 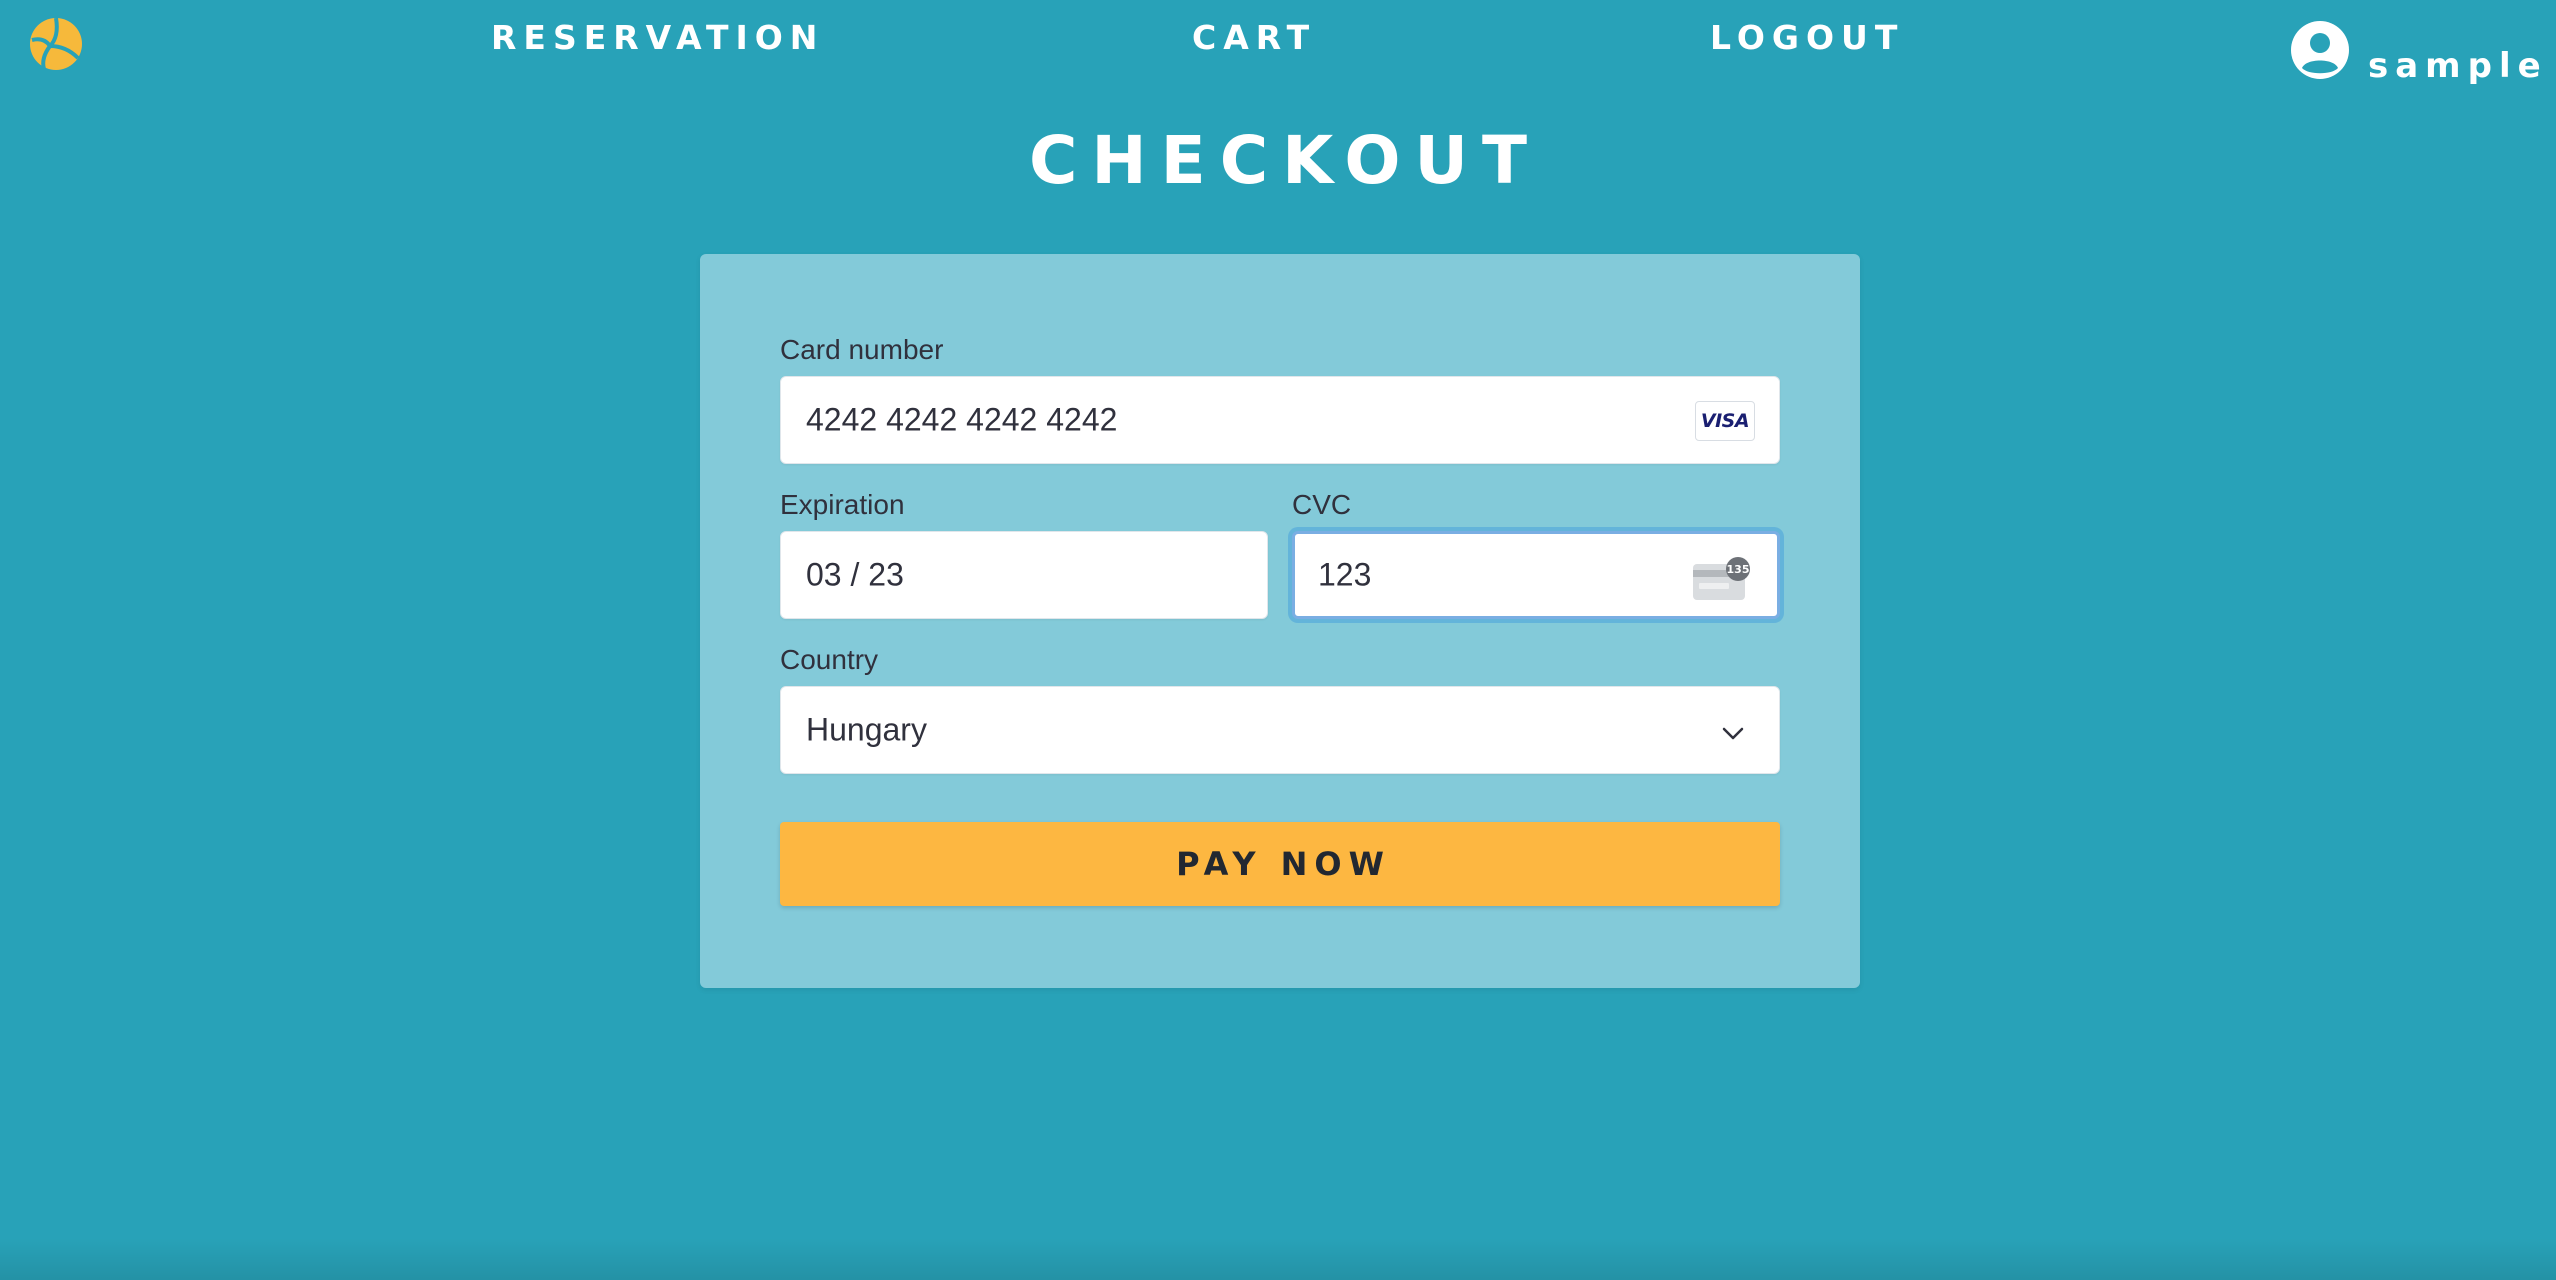 I want to click on expiration-input: 03 / 23, so click(x=1024, y=575).